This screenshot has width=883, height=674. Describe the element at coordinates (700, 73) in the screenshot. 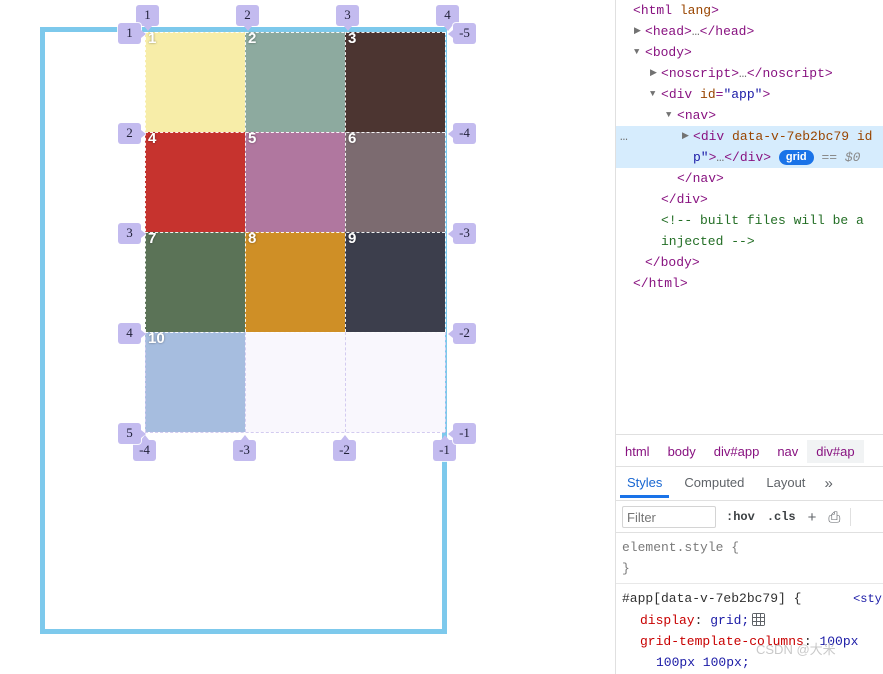

I see `dom-token-tag: noscript` at that location.